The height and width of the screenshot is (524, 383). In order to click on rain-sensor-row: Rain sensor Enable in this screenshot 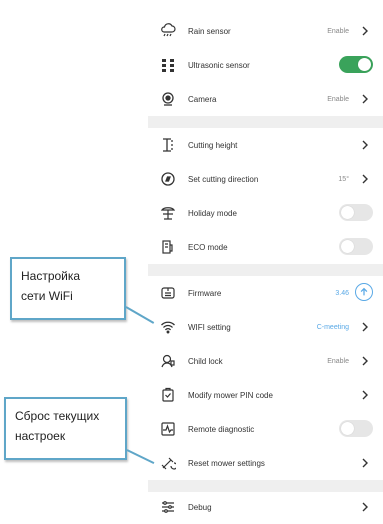, I will do `click(265, 31)`.